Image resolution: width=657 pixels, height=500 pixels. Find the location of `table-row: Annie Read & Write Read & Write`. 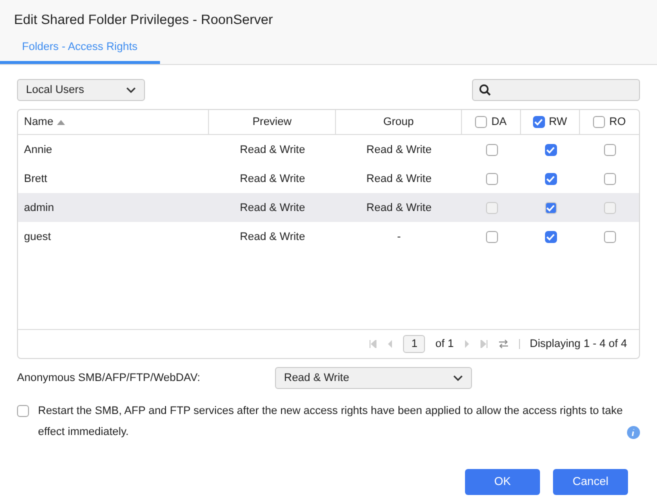

table-row: Annie Read & Write Read & Write is located at coordinates (328, 149).